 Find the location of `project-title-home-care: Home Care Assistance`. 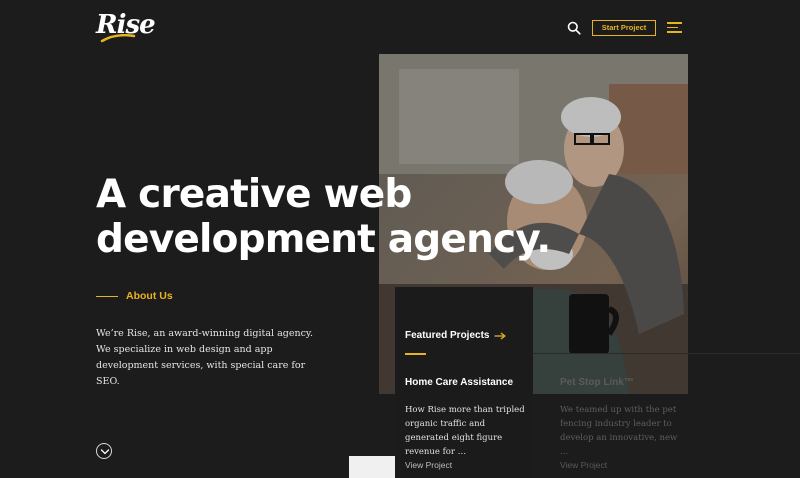

project-title-home-care: Home Care Assistance is located at coordinates (459, 382).